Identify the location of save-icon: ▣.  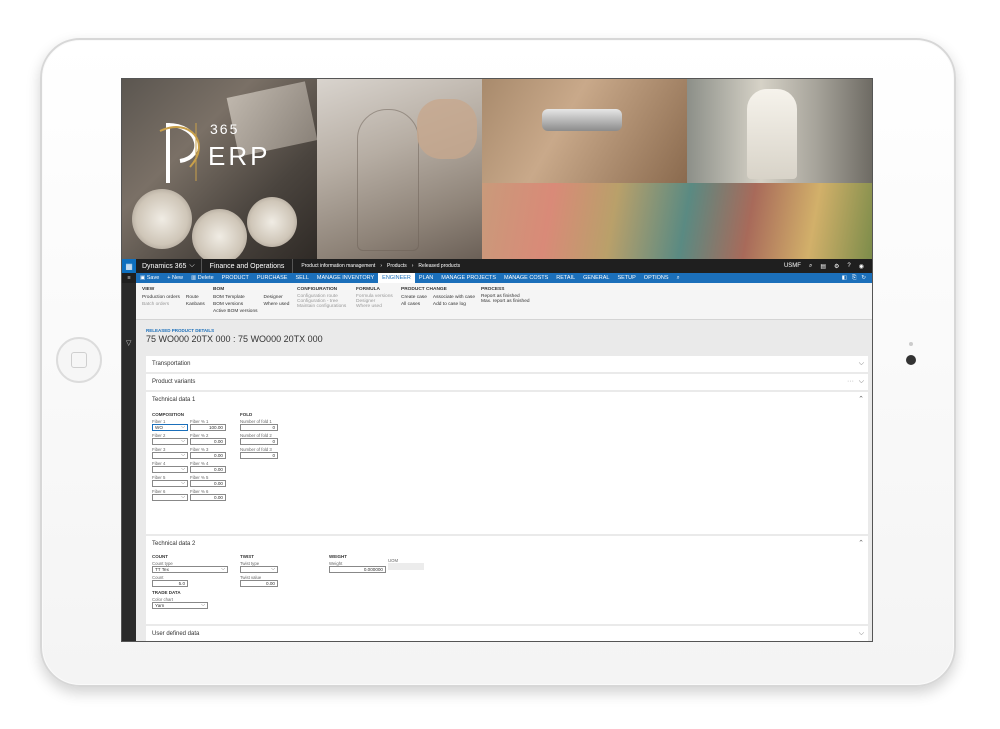
(143, 278).